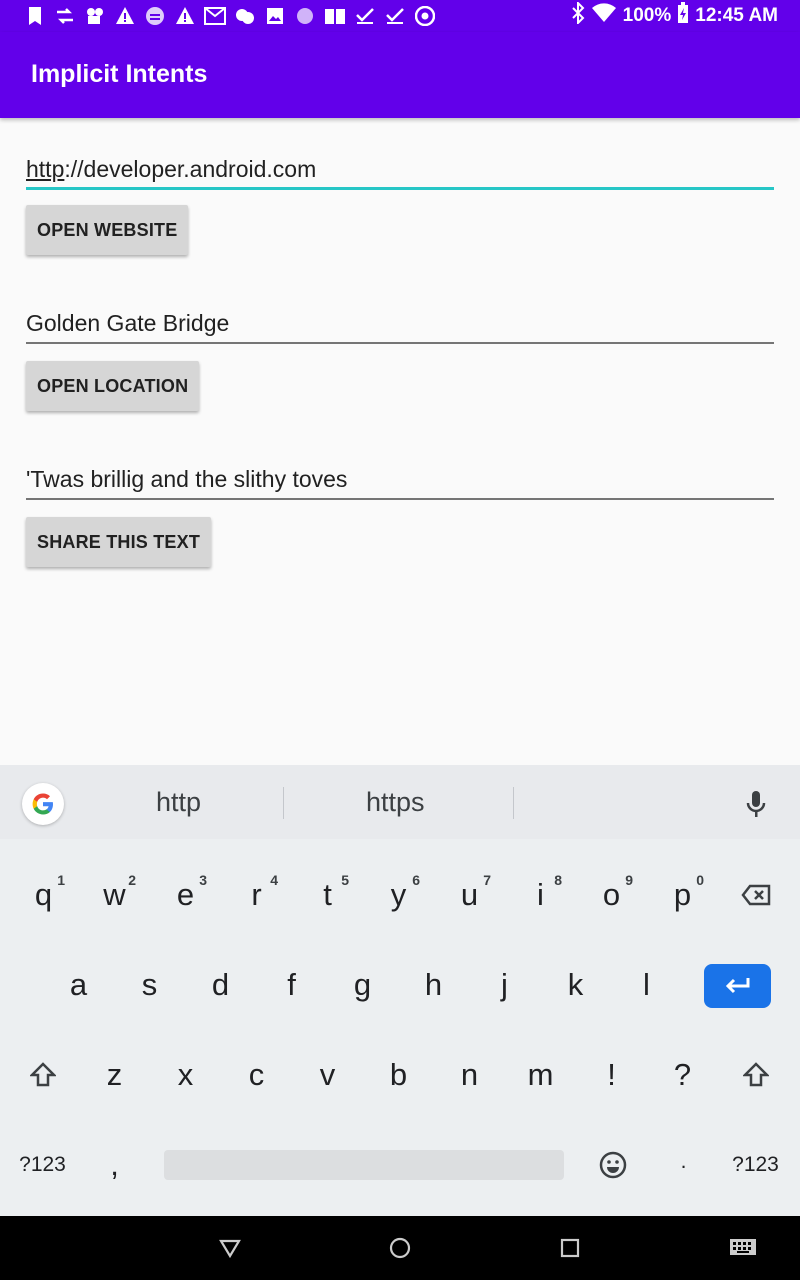  I want to click on key-c: c, so click(256, 1075).